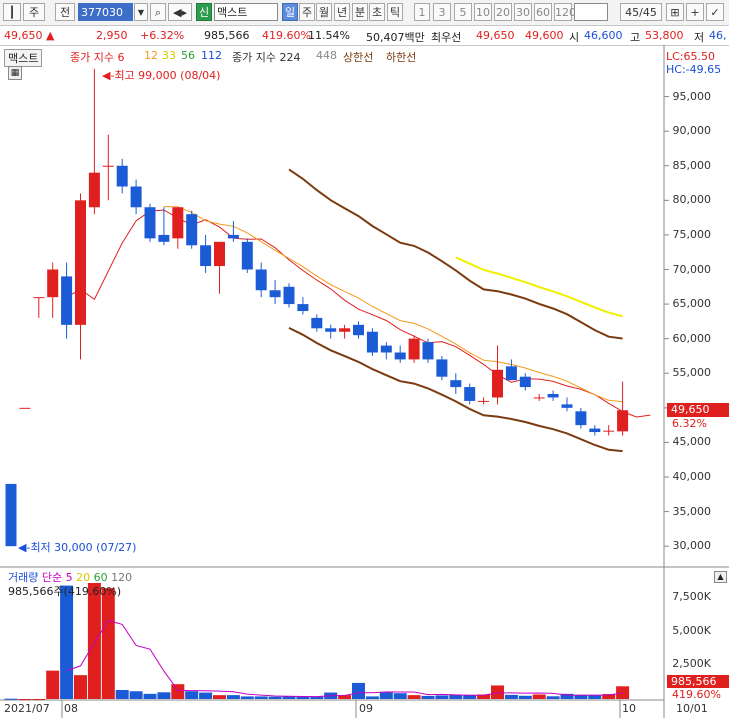  Describe the element at coordinates (692, 269) in the screenshot. I see `price-tick-label: 70,000` at that location.